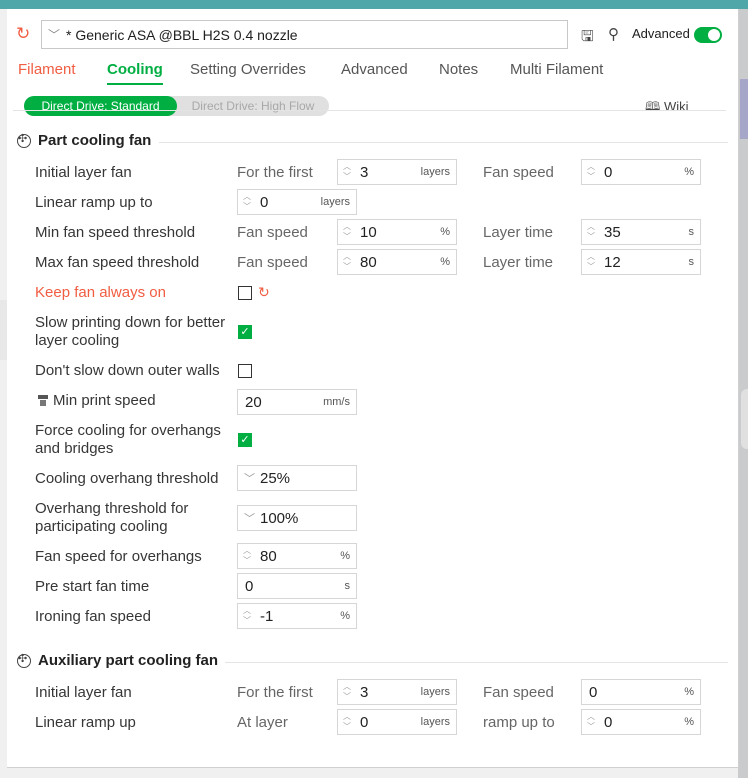 The height and width of the screenshot is (778, 748). I want to click on tab-advanced: Advanced, so click(374, 69).